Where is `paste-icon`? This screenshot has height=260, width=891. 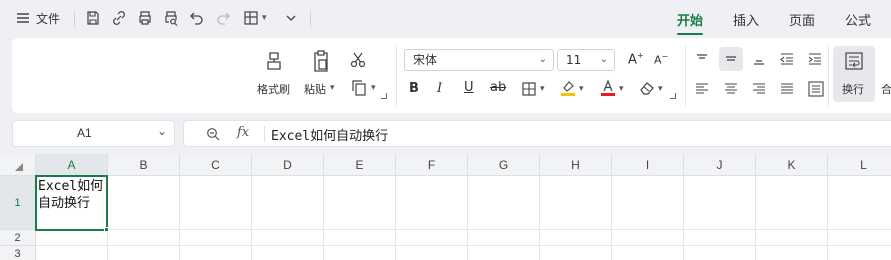
paste-icon is located at coordinates (321, 61).